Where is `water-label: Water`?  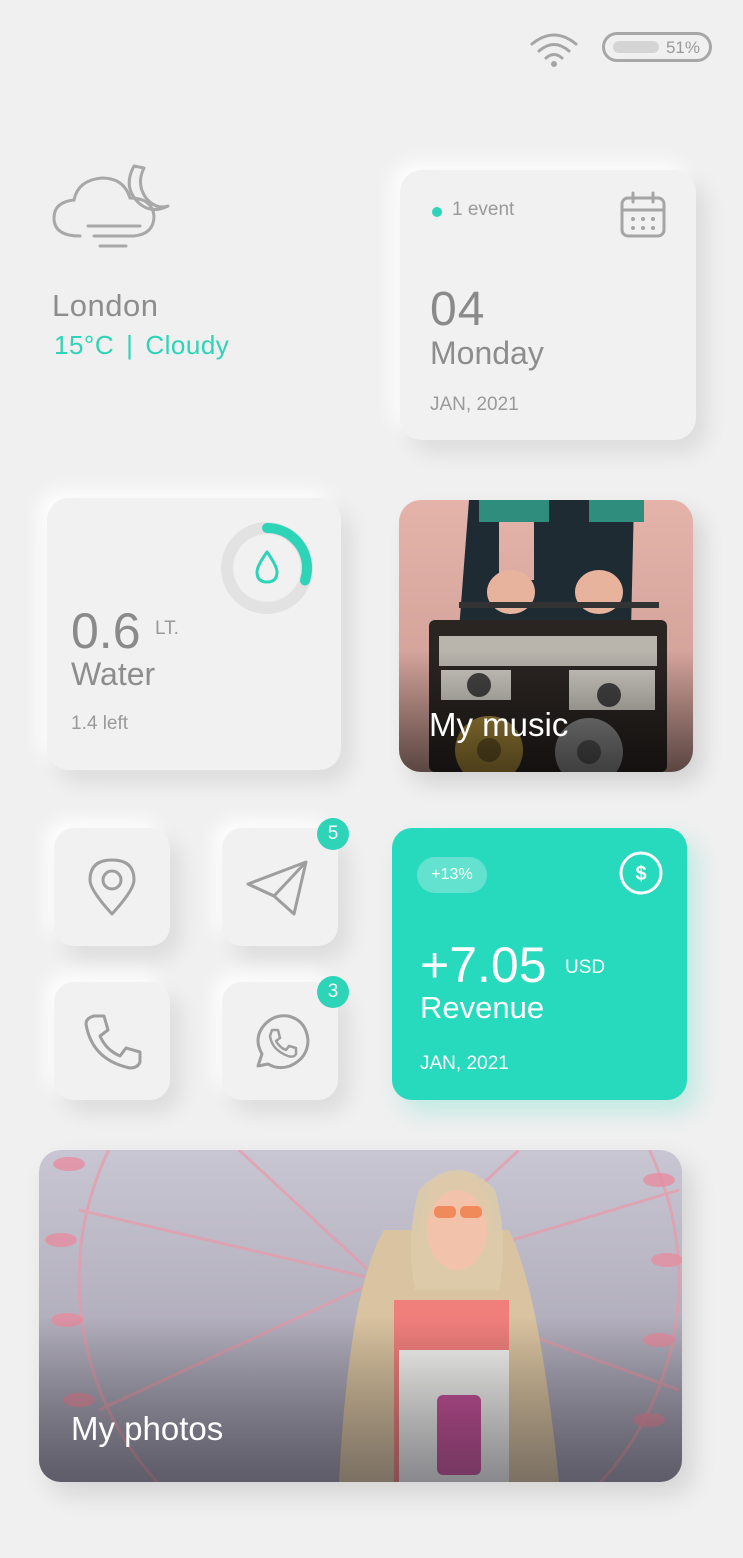 water-label: Water is located at coordinates (113, 674).